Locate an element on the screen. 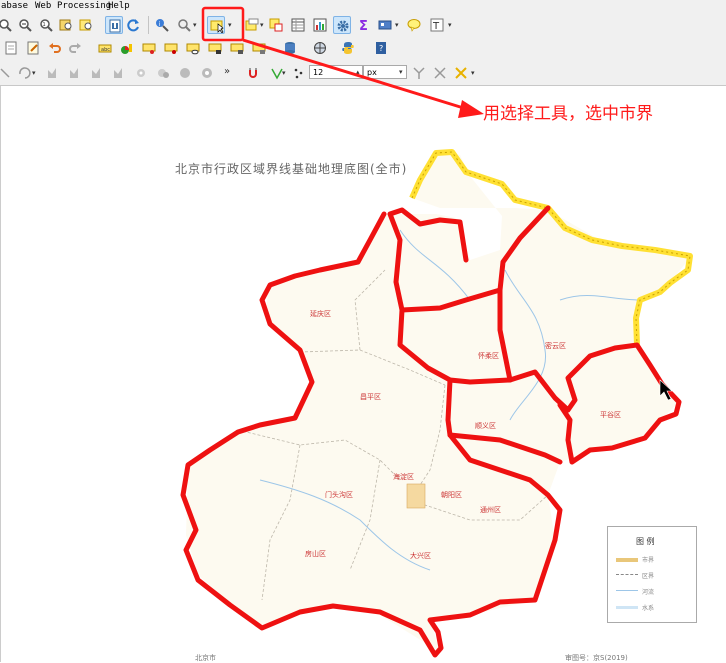  district-label: 门头沟区 is located at coordinates (339, 495).